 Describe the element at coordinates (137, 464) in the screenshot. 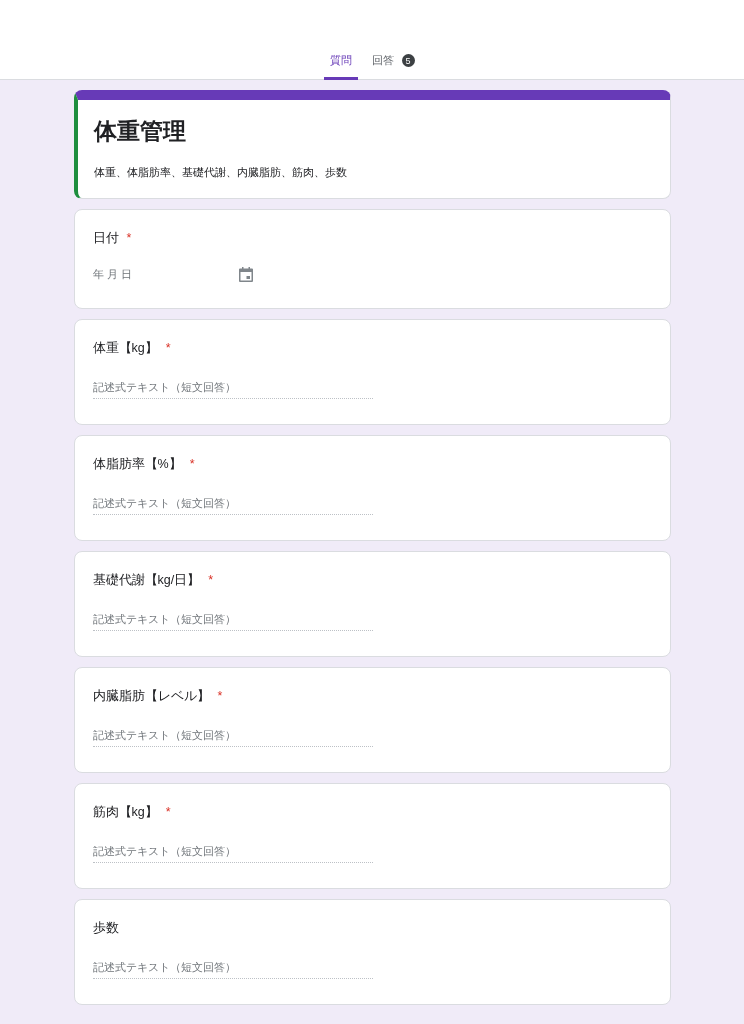

I see `question-label: 体脂肪率【%】` at that location.